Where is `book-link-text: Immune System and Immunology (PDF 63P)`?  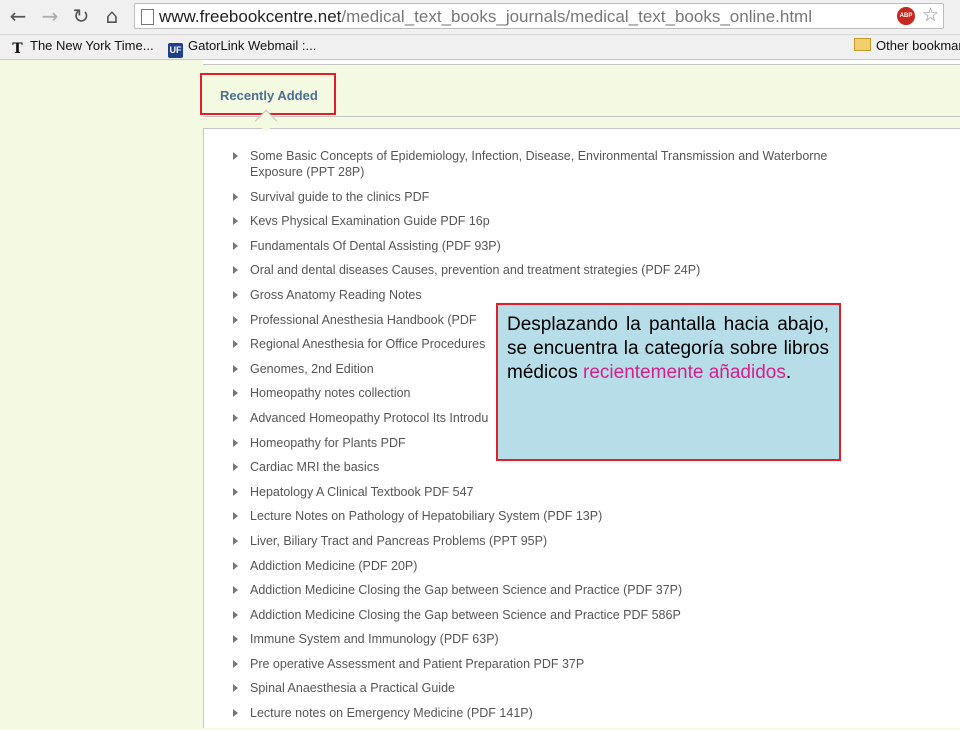 book-link-text: Immune System and Immunology (PDF 63P) is located at coordinates (374, 639).